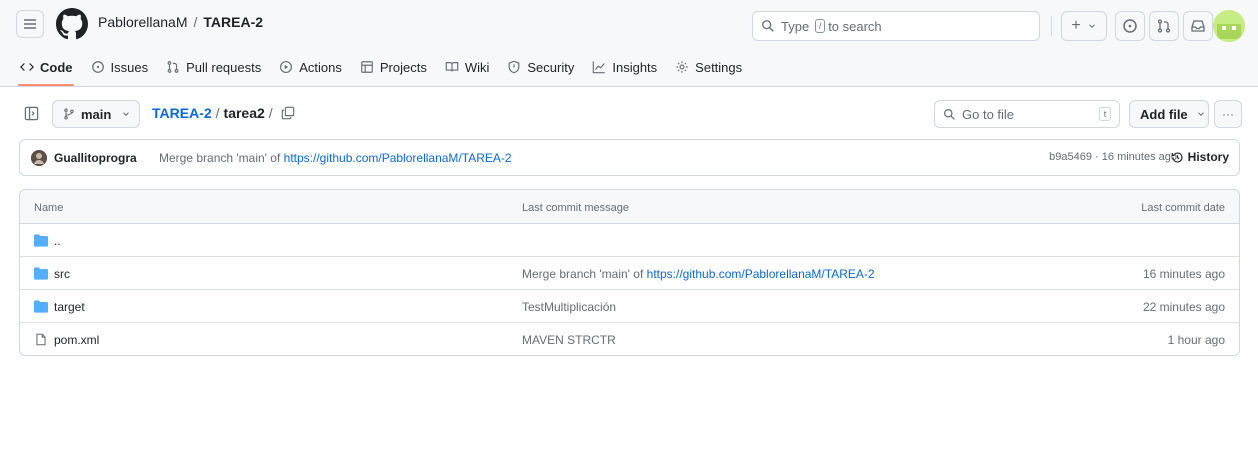 This screenshot has width=1258, height=456. I want to click on commit-author-avatar, so click(39, 158).